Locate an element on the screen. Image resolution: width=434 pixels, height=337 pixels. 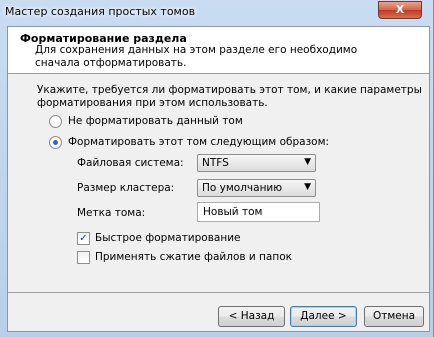
next-button: Далее > is located at coordinates (323, 316).